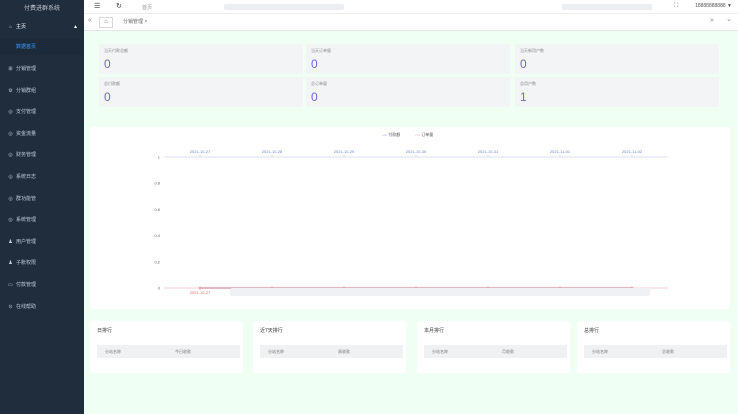 The image size is (738, 414). What do you see at coordinates (408, 92) in the screenshot?
I see `stat-card: 总订单量 0` at bounding box center [408, 92].